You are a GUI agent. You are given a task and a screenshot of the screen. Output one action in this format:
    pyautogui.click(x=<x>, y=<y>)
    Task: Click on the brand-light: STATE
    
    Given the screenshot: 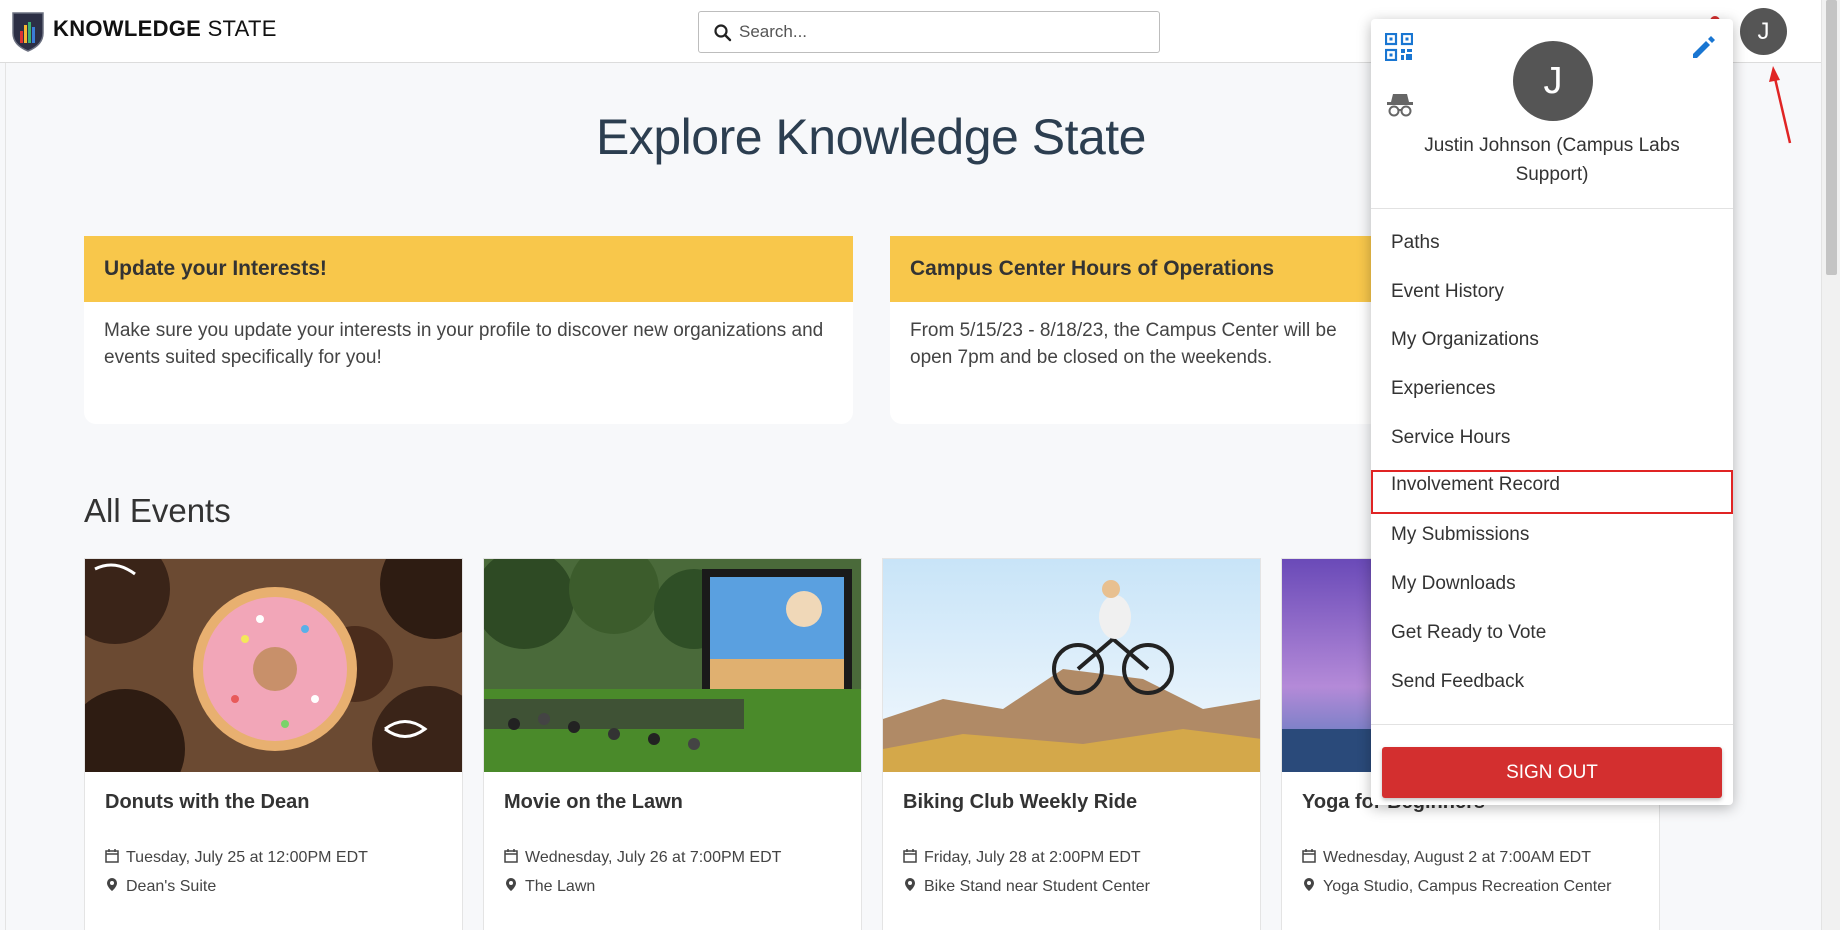 What is the action you would take?
    pyautogui.click(x=242, y=28)
    